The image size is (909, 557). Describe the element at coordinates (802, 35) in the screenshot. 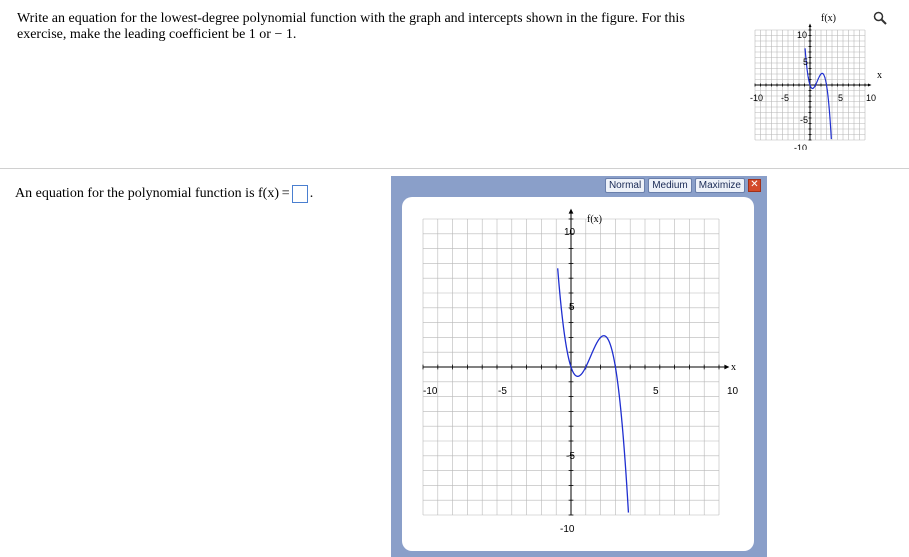

I see `thumb-ytick-10: 10` at that location.